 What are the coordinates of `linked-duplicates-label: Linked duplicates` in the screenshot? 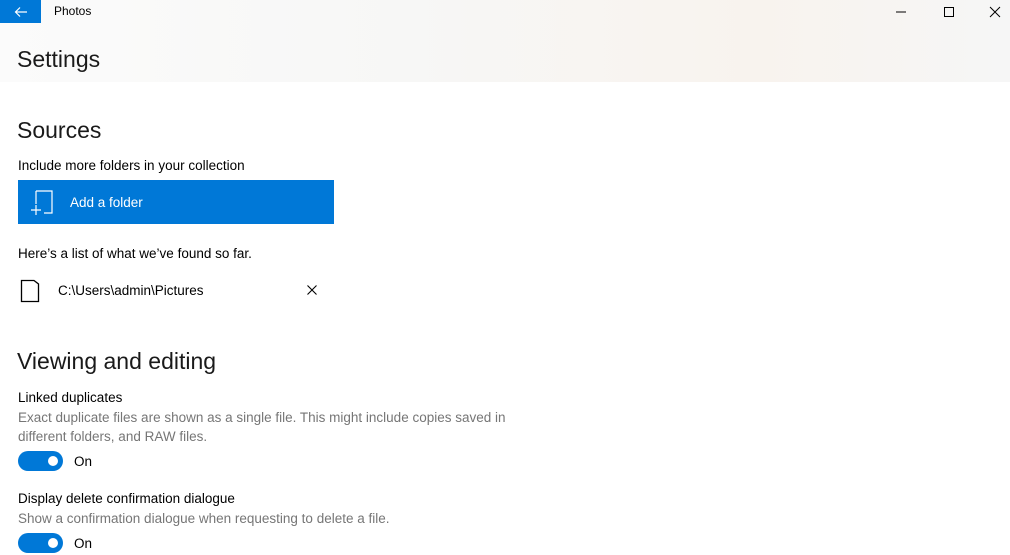 It's located at (70, 397).